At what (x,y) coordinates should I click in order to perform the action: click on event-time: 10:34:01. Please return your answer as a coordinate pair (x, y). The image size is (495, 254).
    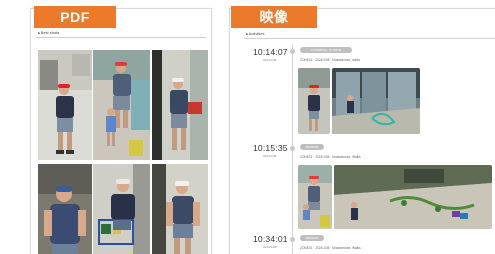
    Looking at the image, I should click on (270, 239).